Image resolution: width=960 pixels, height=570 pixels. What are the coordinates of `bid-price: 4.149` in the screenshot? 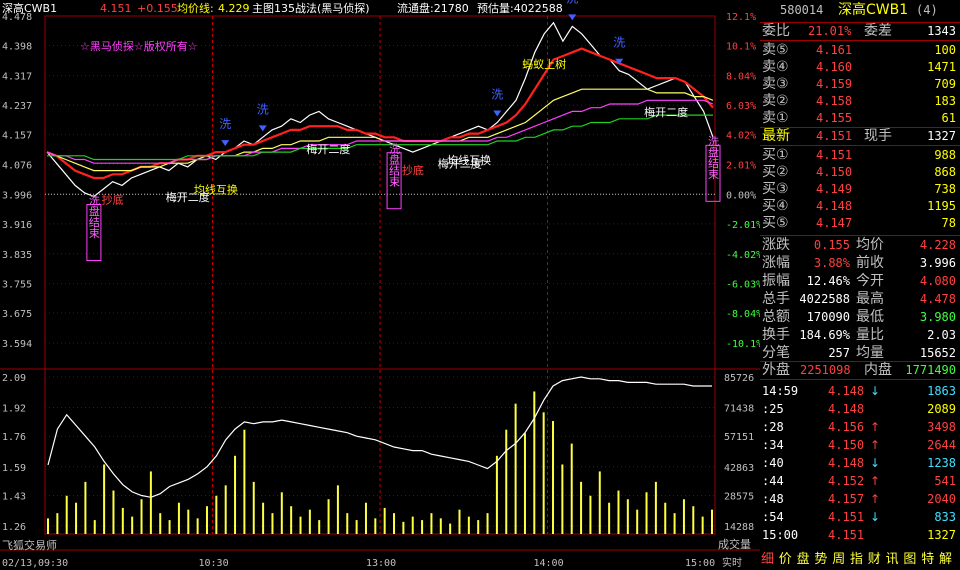 It's located at (834, 189).